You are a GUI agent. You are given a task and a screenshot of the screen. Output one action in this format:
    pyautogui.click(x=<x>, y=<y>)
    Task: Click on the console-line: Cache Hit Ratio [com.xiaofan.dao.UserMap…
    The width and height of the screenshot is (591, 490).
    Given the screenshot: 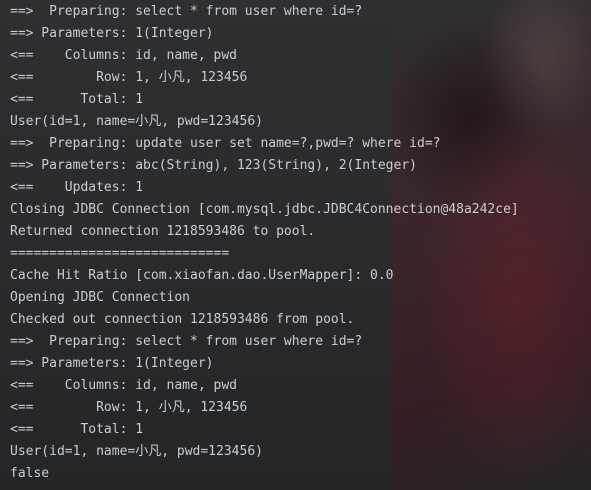 What is the action you would take?
    pyautogui.click(x=202, y=275)
    